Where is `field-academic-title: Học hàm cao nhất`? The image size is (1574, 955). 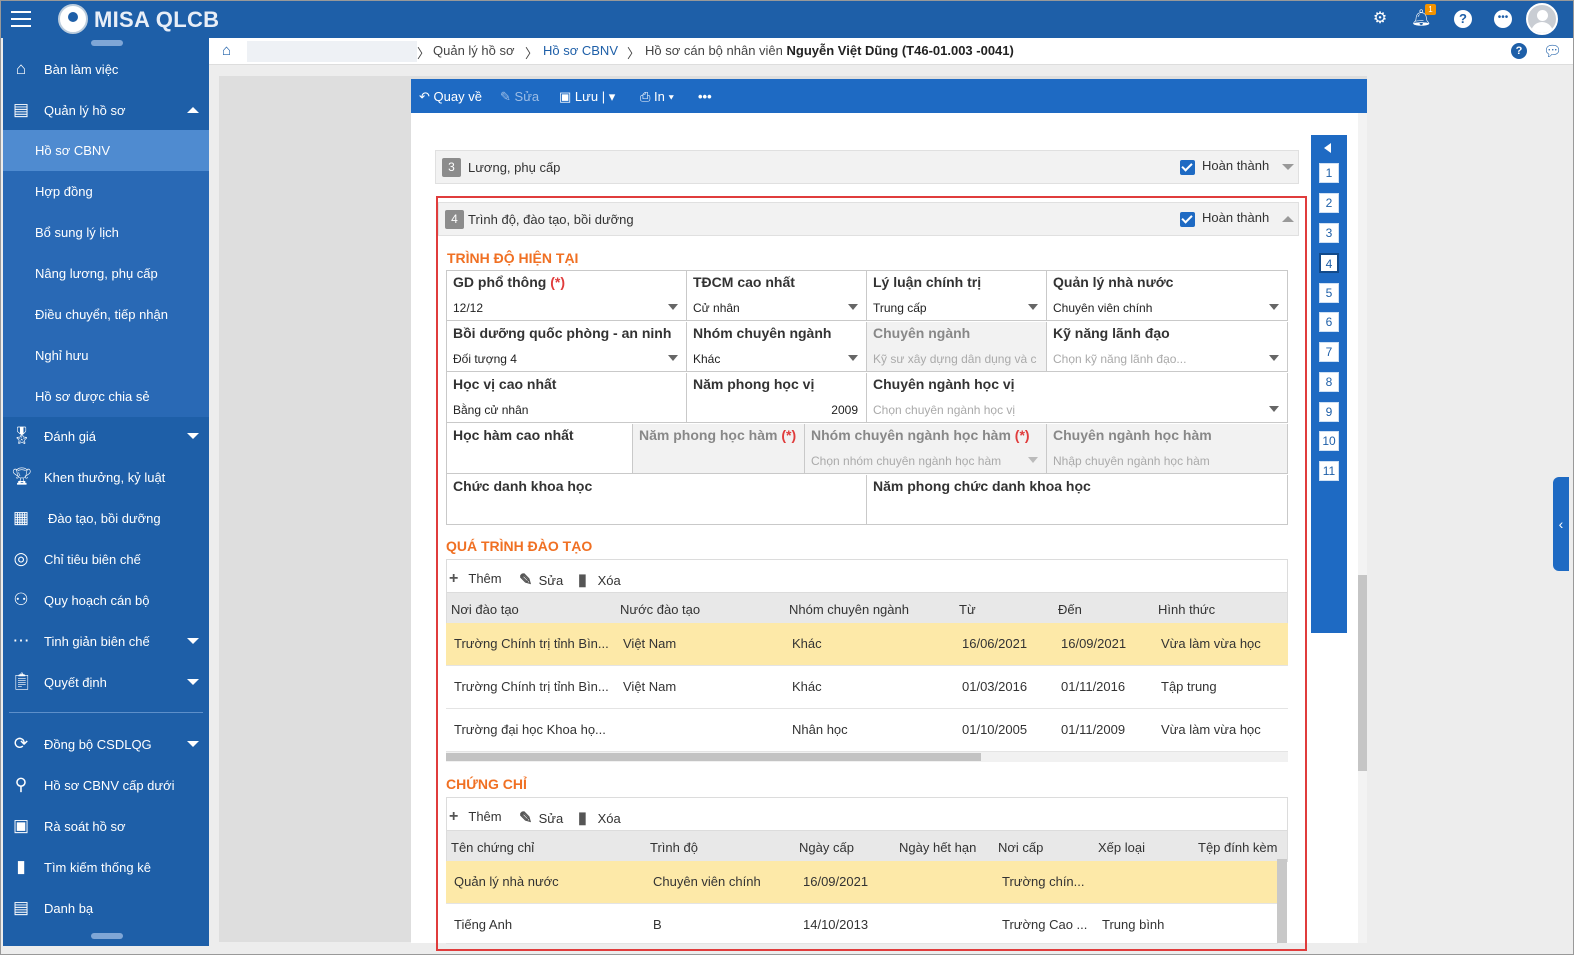
field-academic-title: Học hàm cao nhất is located at coordinates (540, 449).